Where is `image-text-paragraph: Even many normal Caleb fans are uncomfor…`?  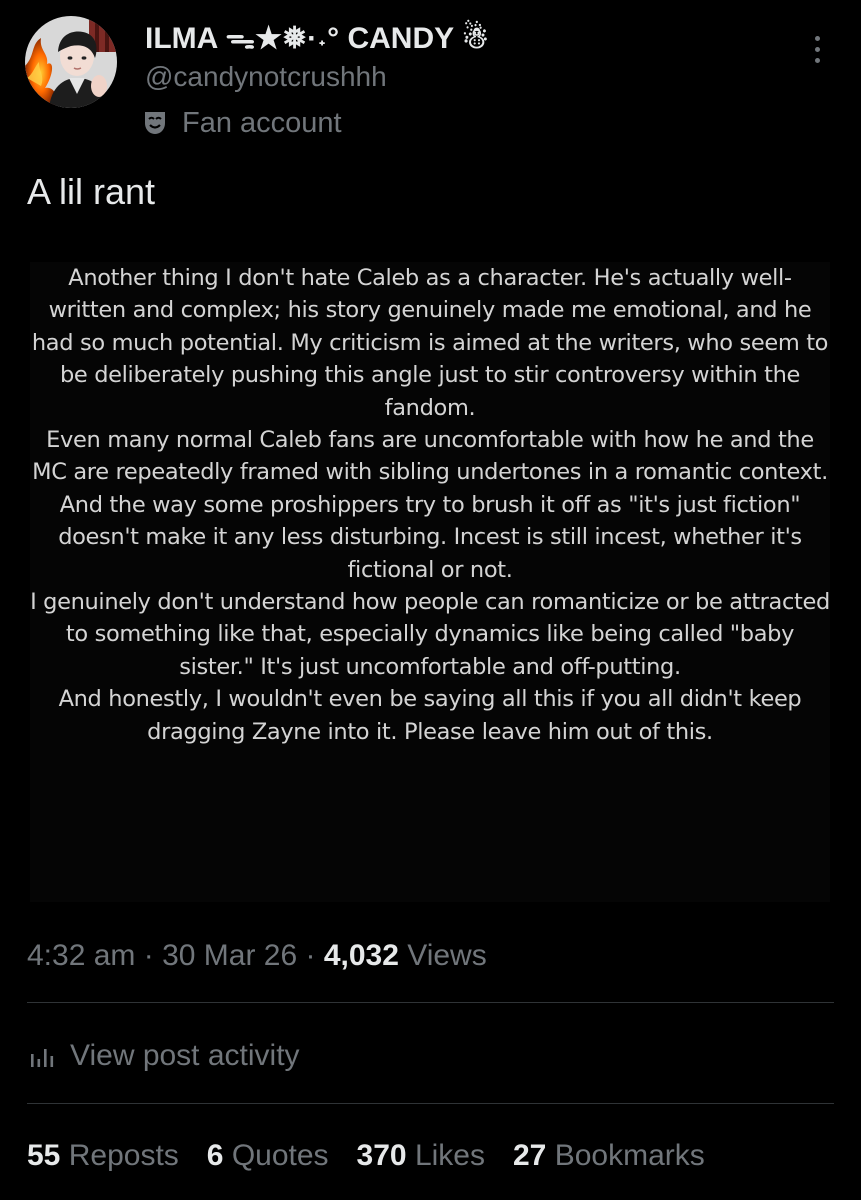
image-text-paragraph: Even many normal Caleb fans are uncomfor… is located at coordinates (430, 505).